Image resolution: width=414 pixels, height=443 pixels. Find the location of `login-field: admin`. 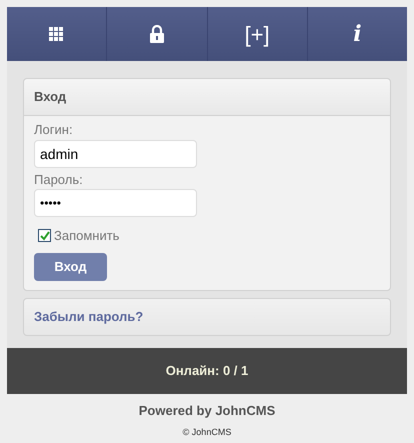

login-field: admin is located at coordinates (115, 154).